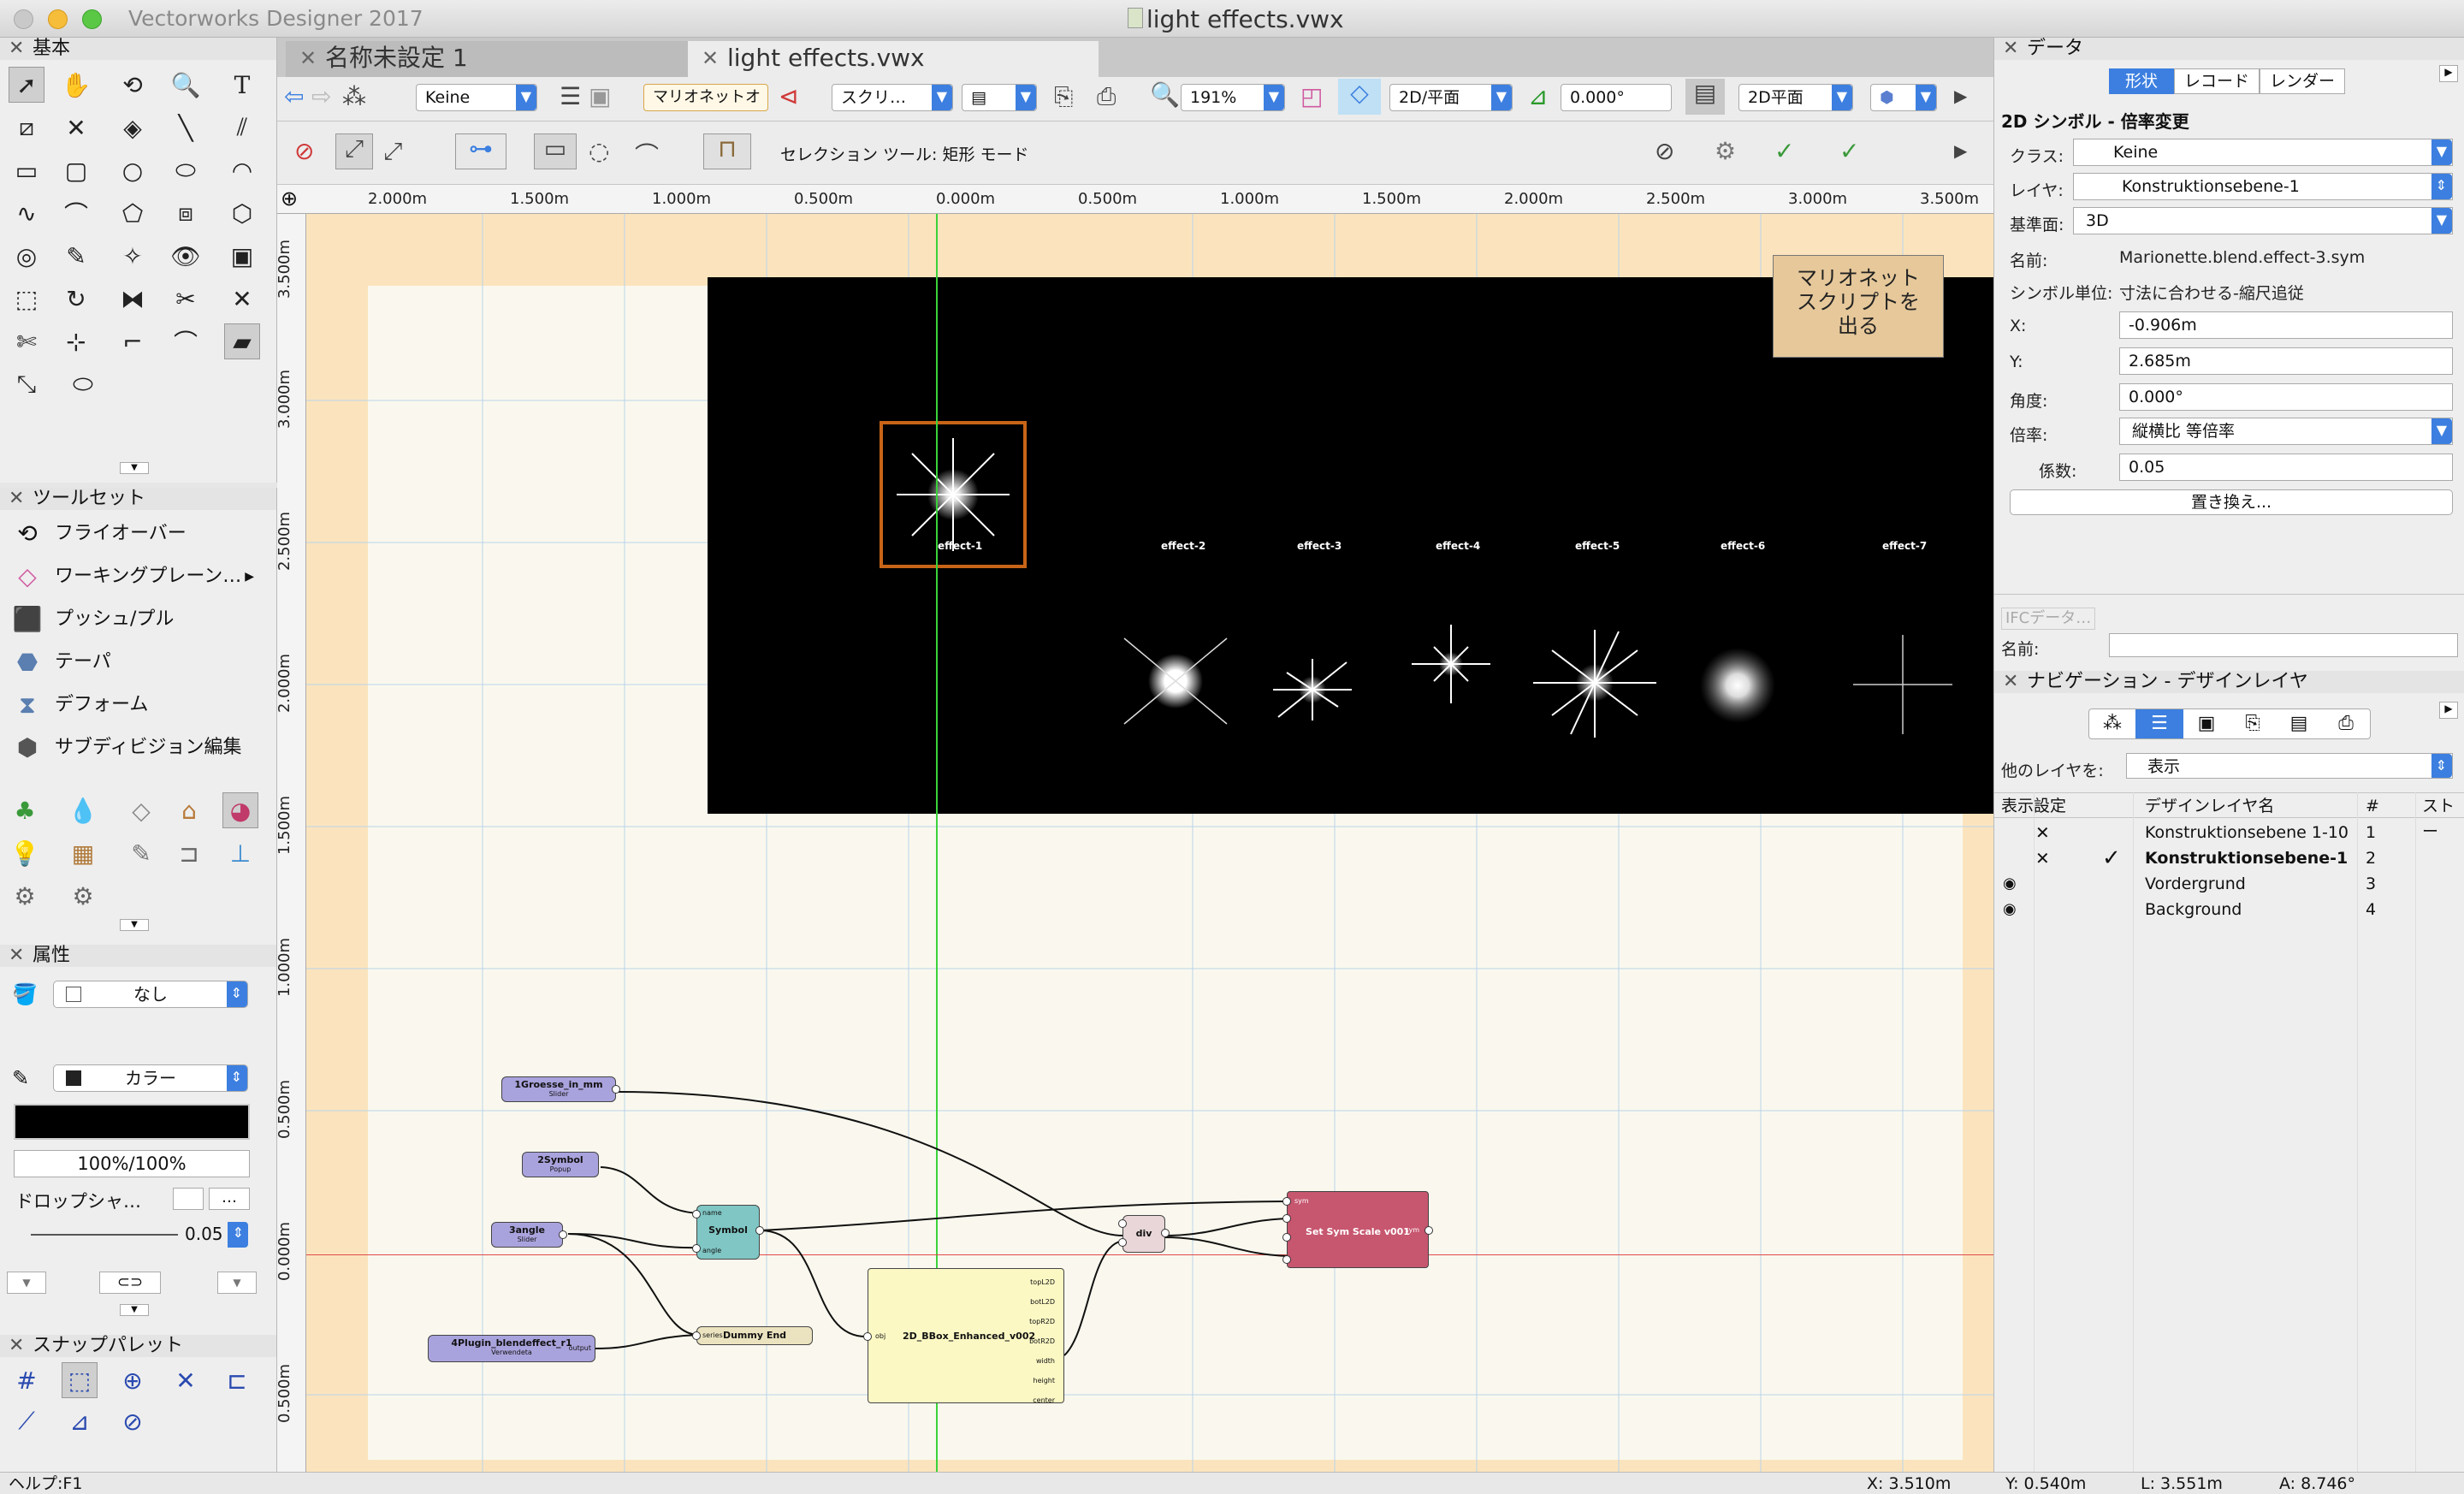 The height and width of the screenshot is (1494, 2464). I want to click on snap-tangent-icon: ⟋, so click(26, 1421).